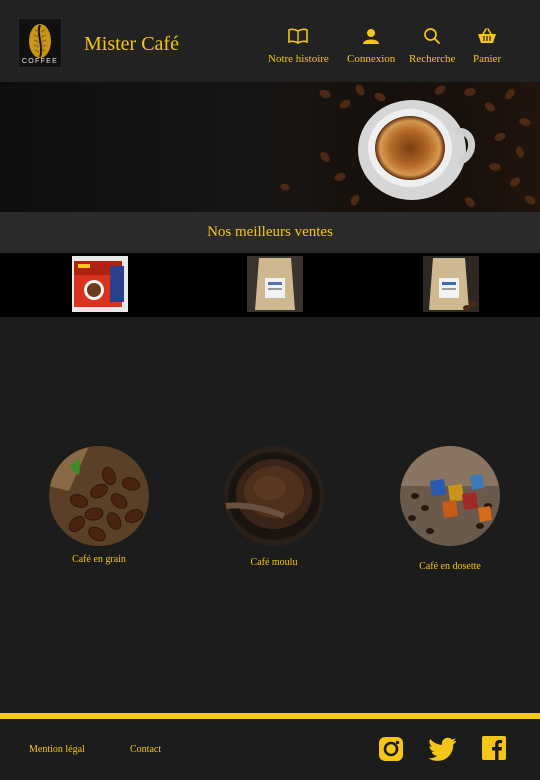  Describe the element at coordinates (409, 147) in the screenshot. I see `coffee-cup-hero-image` at that location.